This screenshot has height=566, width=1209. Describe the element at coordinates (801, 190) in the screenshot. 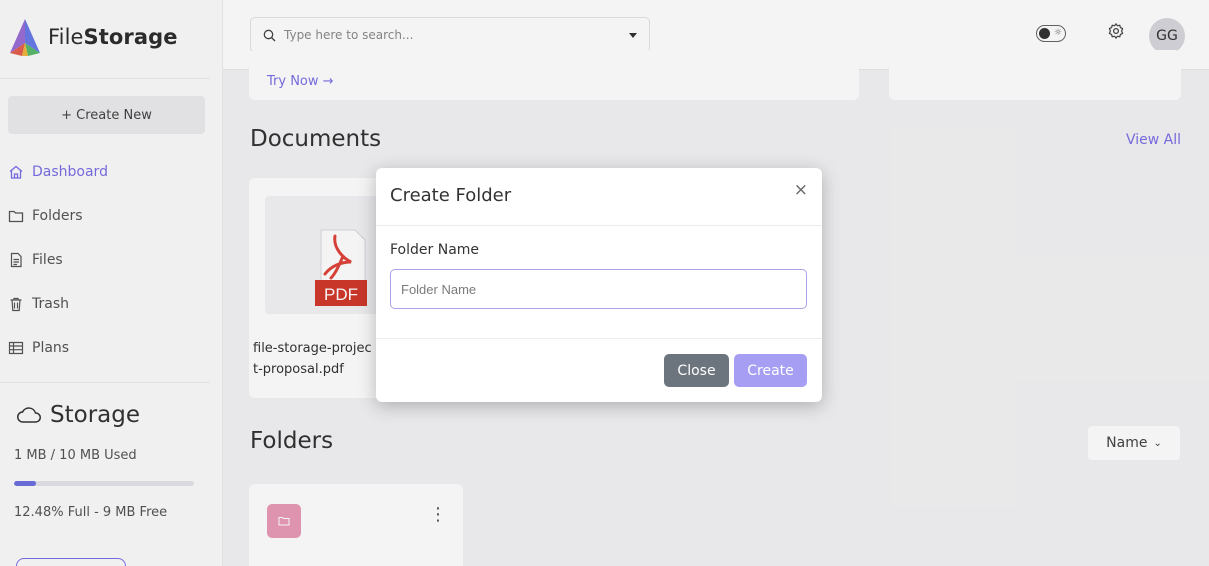

I see `close-icon: ×` at that location.